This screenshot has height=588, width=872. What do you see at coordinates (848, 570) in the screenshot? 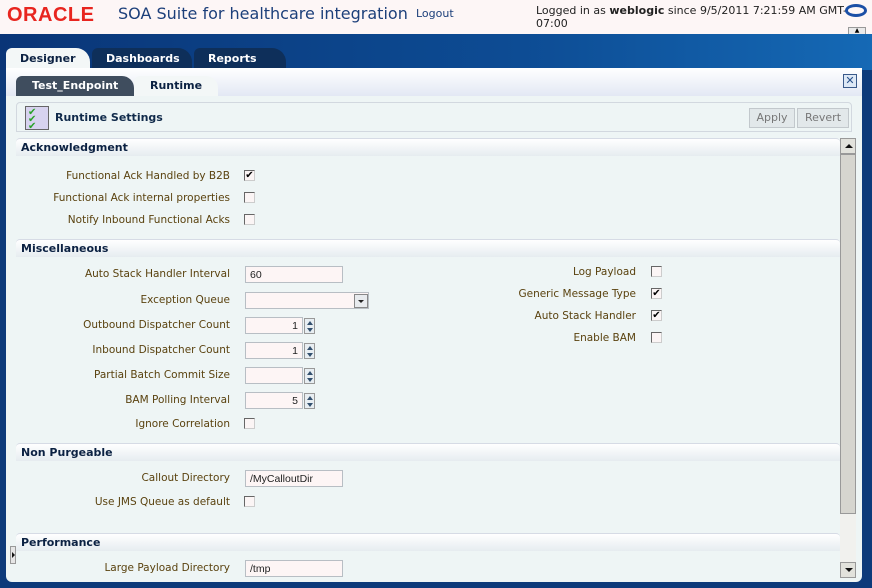
I see `scroll-down-button` at bounding box center [848, 570].